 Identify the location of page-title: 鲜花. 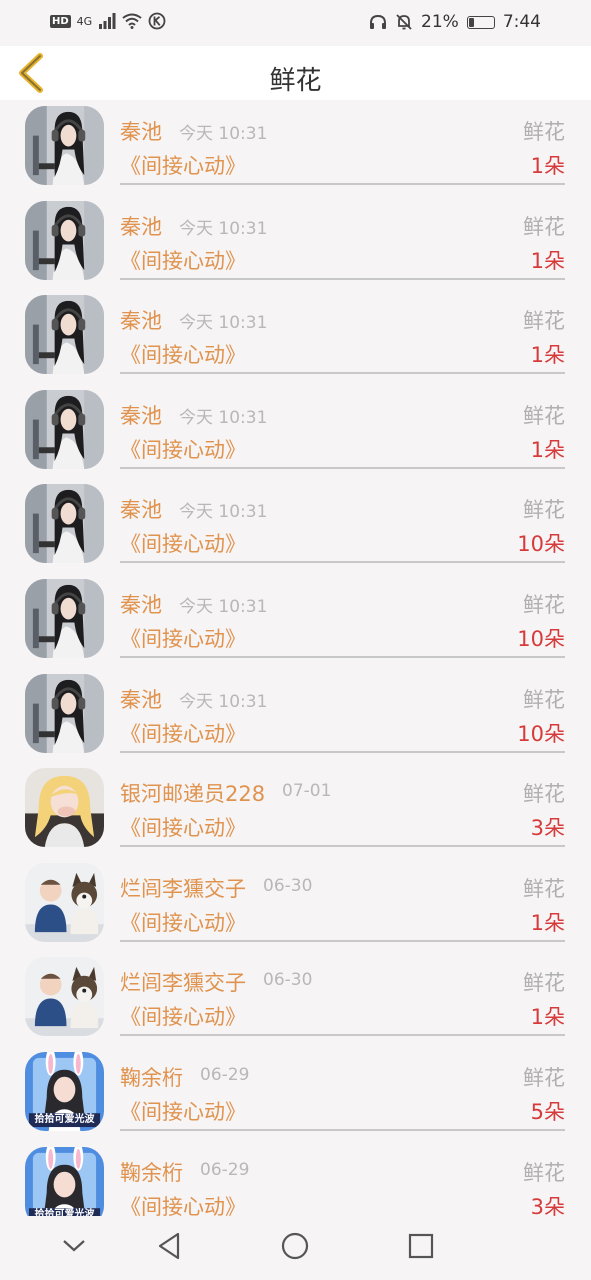
(295, 81).